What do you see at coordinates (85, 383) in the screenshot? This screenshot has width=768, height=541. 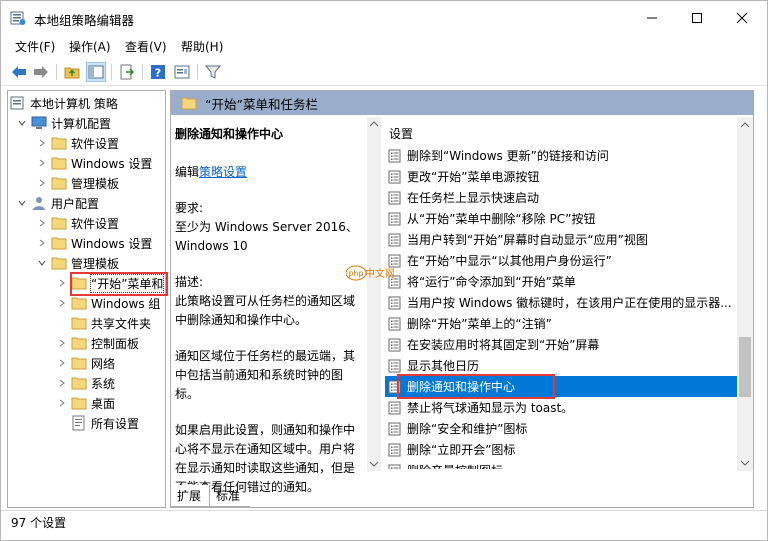 I see `tree-item: 系统` at bounding box center [85, 383].